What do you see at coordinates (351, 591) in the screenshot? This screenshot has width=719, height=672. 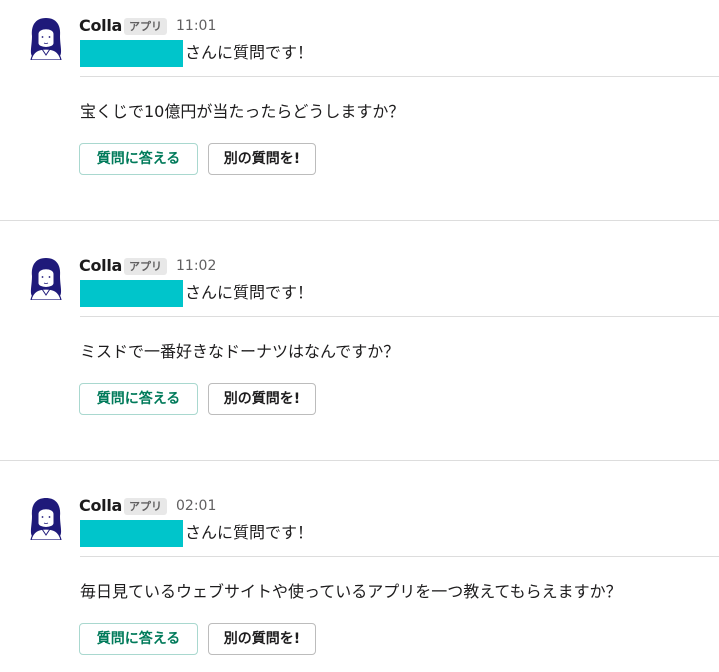 I see `question-text: 毎日見ているウェブサイトや使っているアプリを一つ教えてもらえますか？` at bounding box center [351, 591].